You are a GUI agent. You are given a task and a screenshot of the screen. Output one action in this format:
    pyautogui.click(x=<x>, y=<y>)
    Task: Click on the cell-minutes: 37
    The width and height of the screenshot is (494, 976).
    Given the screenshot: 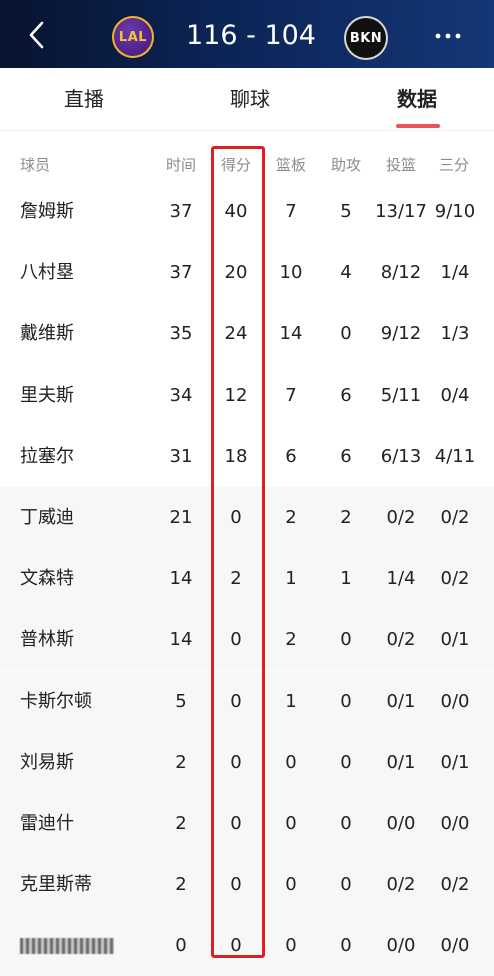 What is the action you would take?
    pyautogui.click(x=181, y=273)
    